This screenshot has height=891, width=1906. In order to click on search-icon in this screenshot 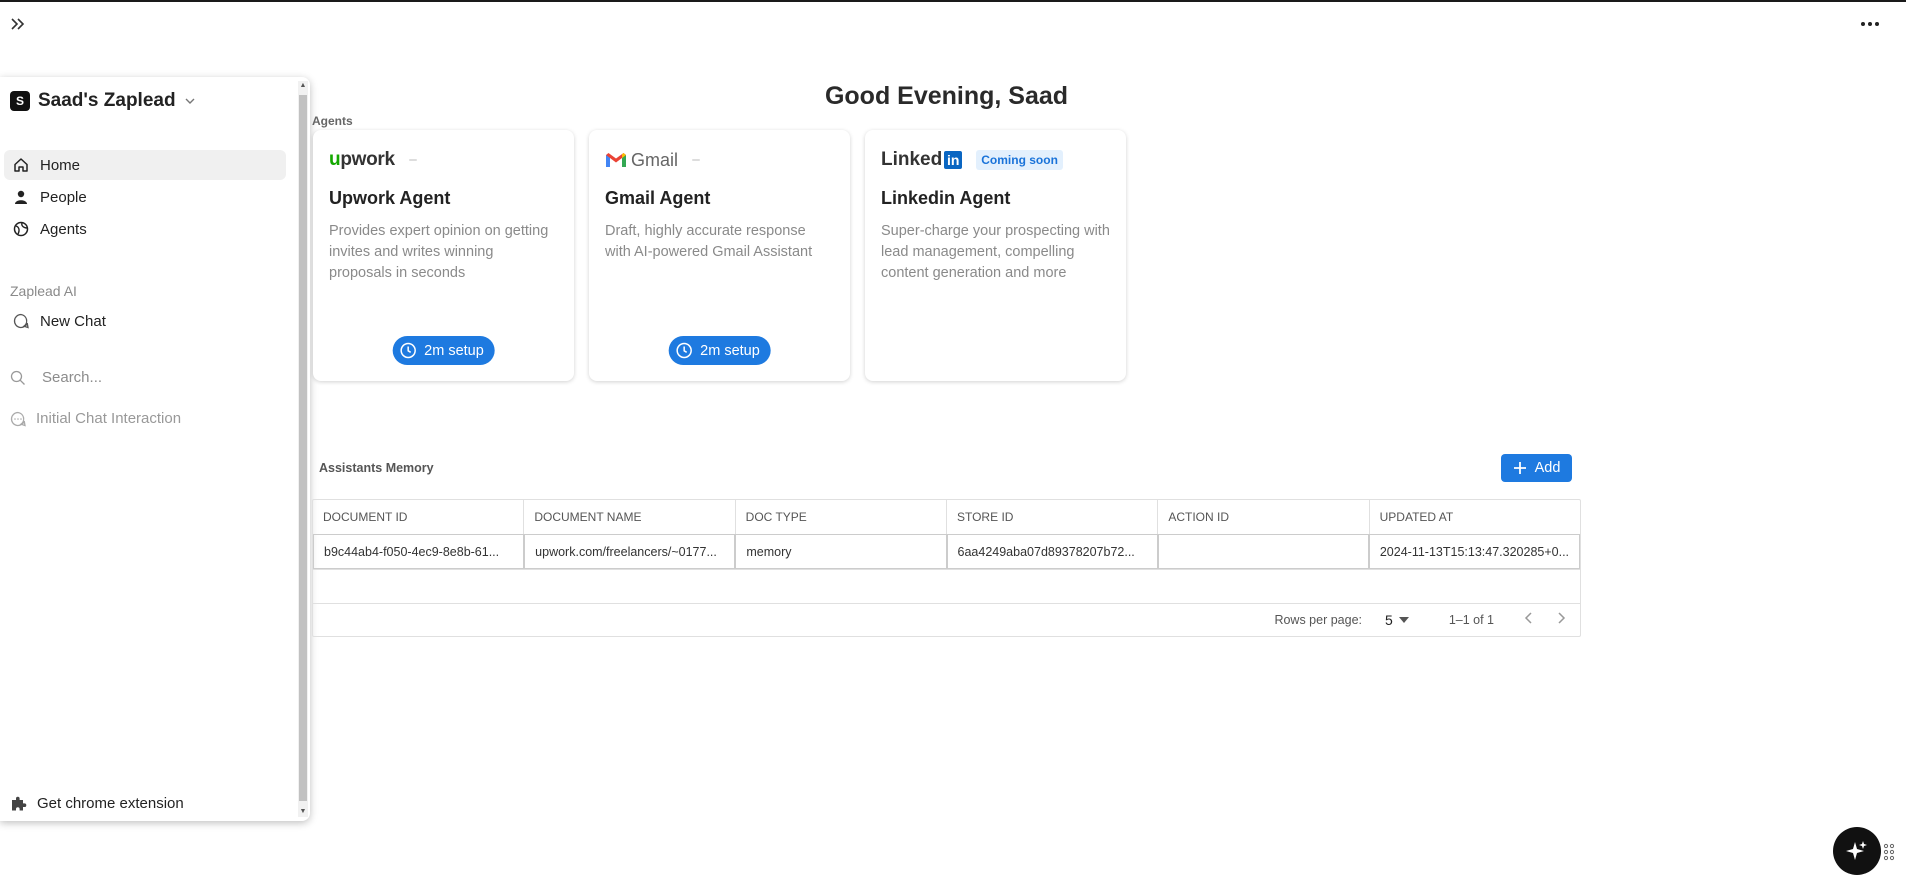, I will do `click(17, 377)`.